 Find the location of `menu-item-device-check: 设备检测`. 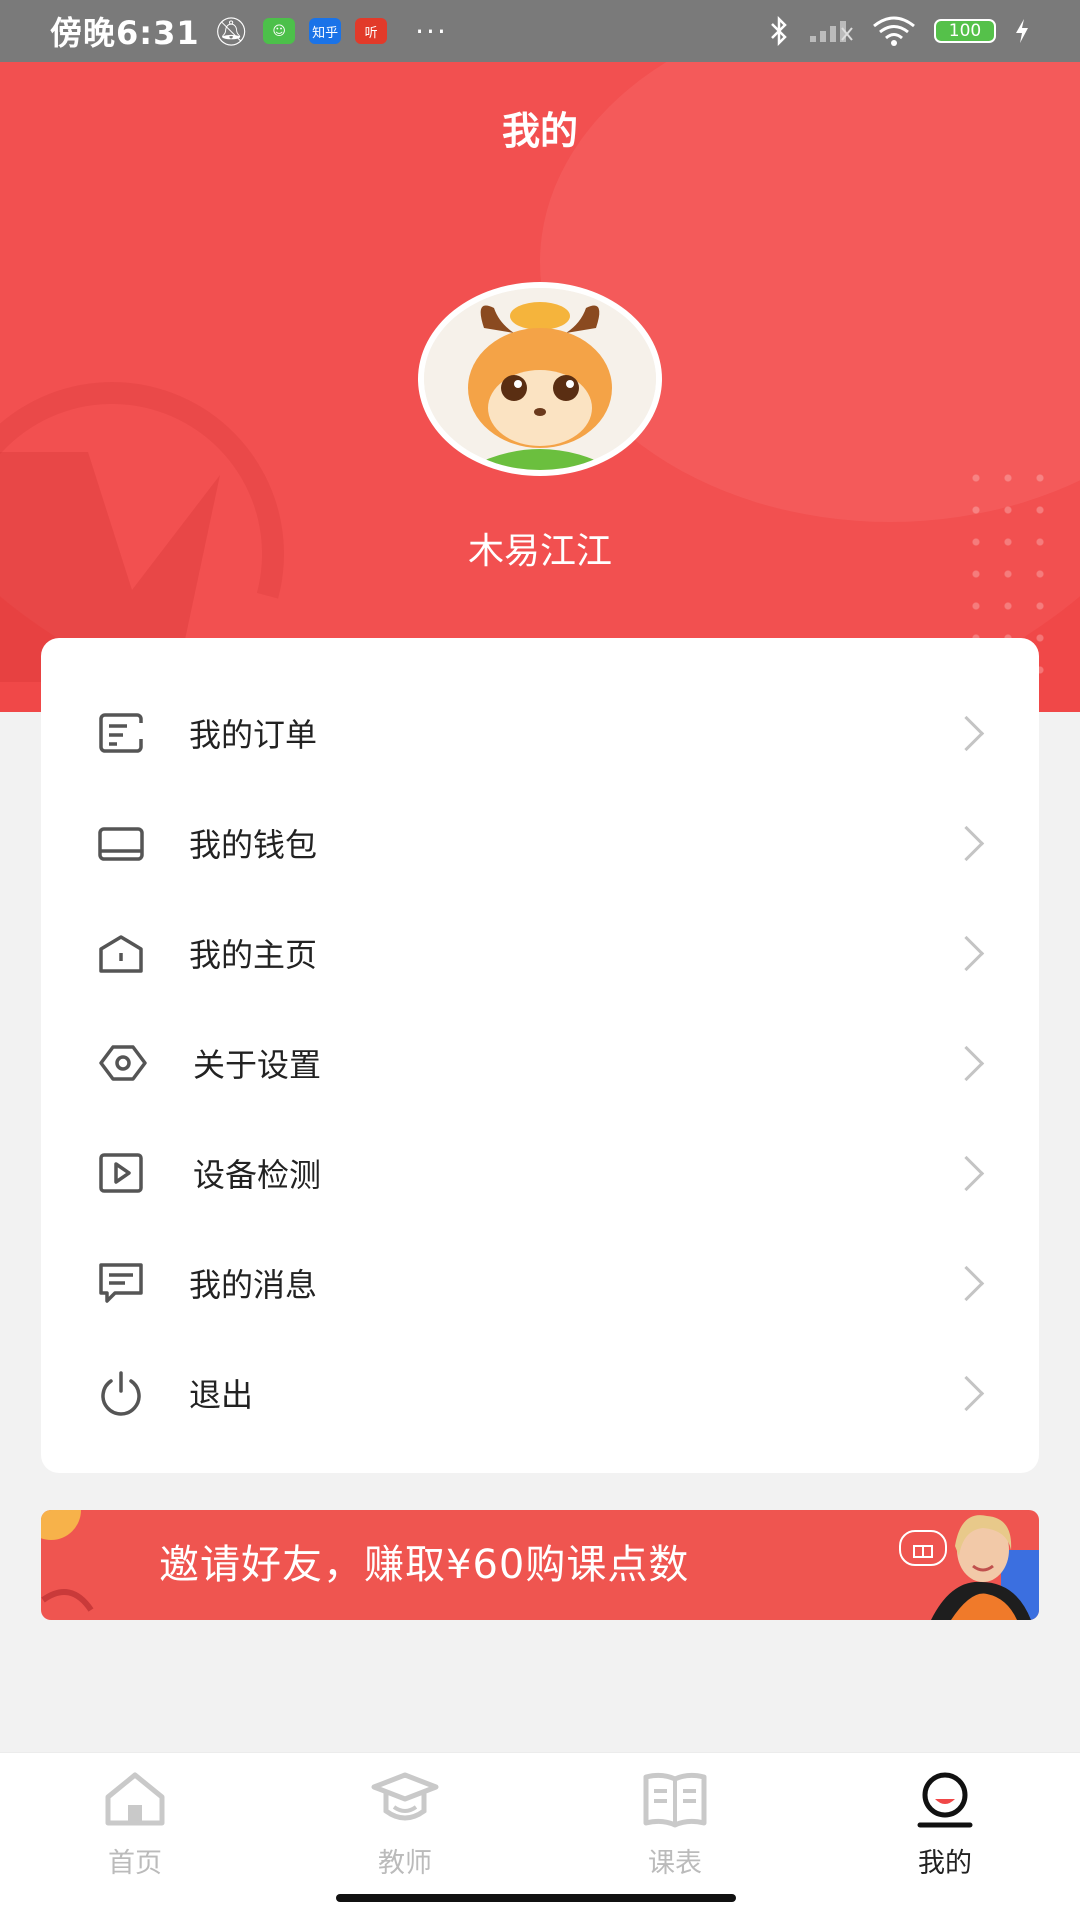

menu-item-device-check: 设备检测 is located at coordinates (540, 1173).